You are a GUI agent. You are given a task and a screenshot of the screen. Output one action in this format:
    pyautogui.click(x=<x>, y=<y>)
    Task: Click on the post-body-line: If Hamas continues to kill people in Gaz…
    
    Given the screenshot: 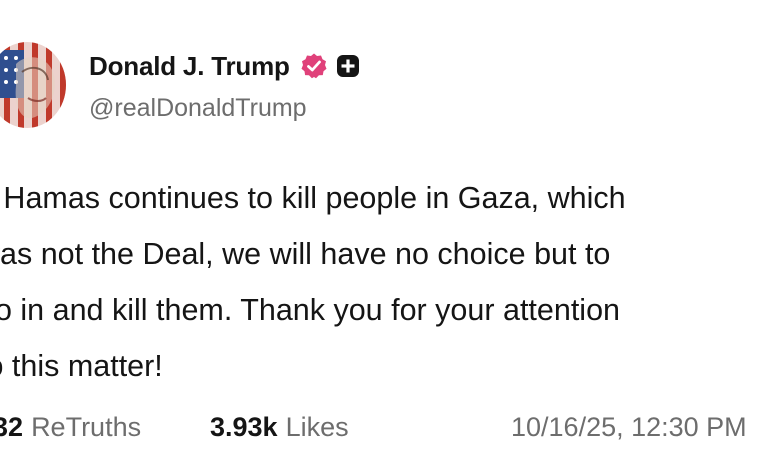 What is the action you would take?
    pyautogui.click(x=313, y=198)
    